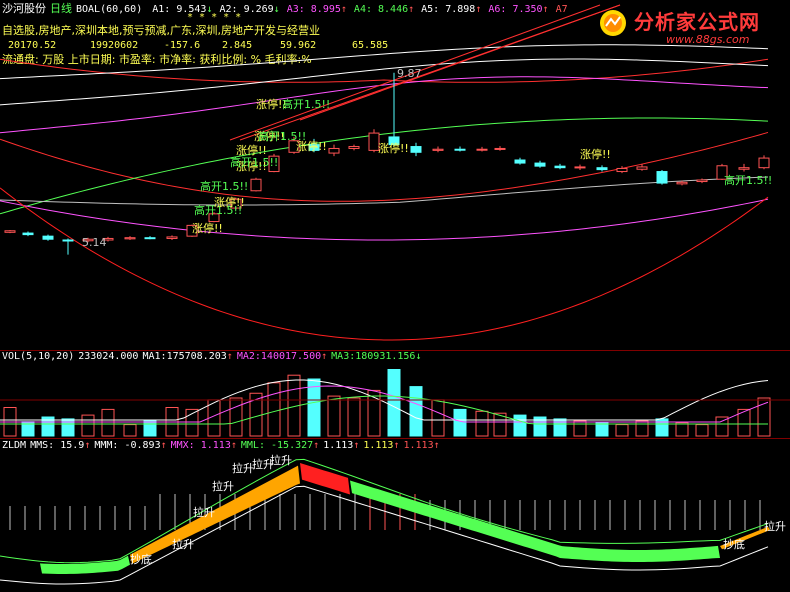 Image resolution: width=790 pixels, height=592 pixels. What do you see at coordinates (418, 445) in the screenshot?
I see `zldm-v7: 1.113` at bounding box center [418, 445].